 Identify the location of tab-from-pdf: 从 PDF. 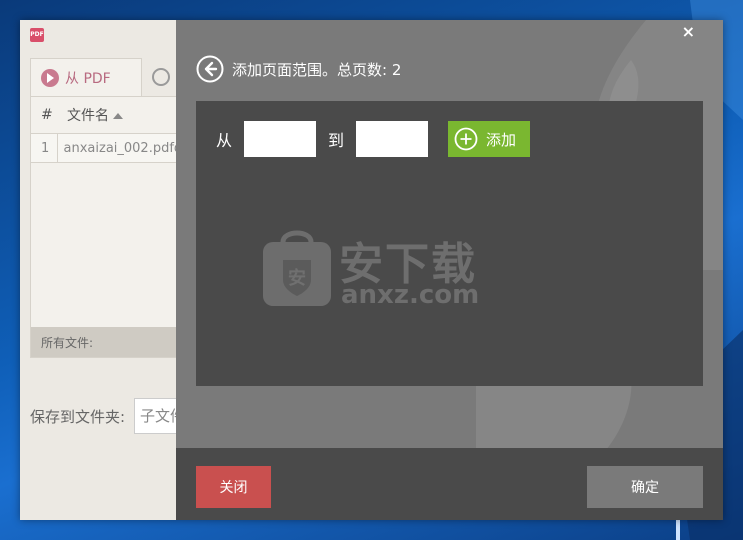
(86, 77).